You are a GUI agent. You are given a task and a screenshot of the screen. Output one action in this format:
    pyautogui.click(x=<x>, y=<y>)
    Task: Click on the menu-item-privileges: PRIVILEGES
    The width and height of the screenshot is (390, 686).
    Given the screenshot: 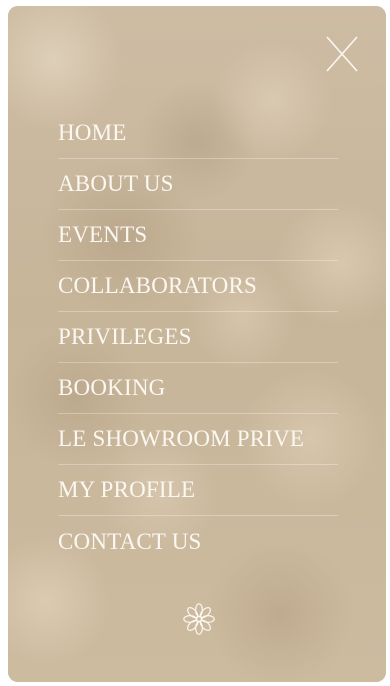 What is the action you would take?
    pyautogui.click(x=198, y=337)
    